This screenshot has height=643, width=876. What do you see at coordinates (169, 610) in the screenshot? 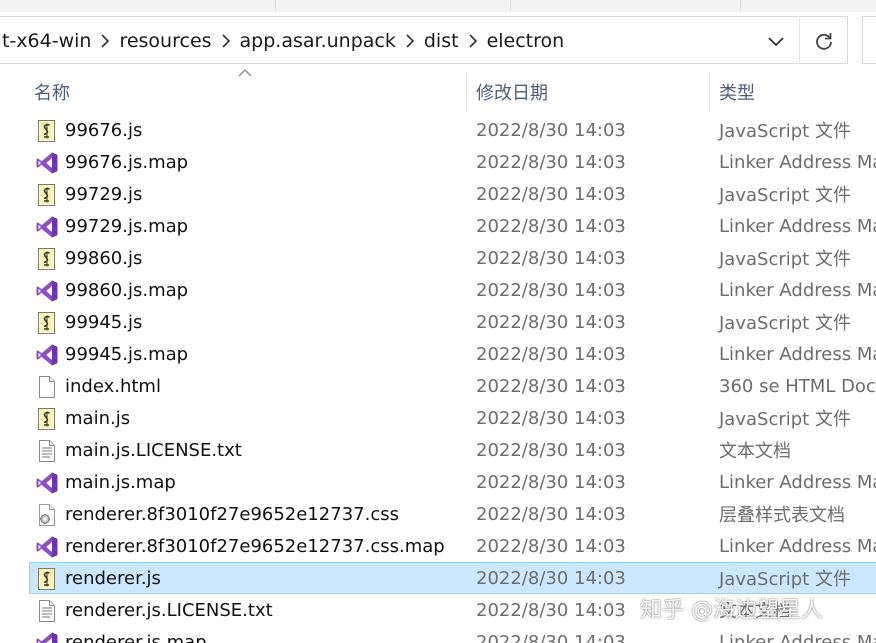
I see `file-name: renderer.js.LICENSE.txt` at bounding box center [169, 610].